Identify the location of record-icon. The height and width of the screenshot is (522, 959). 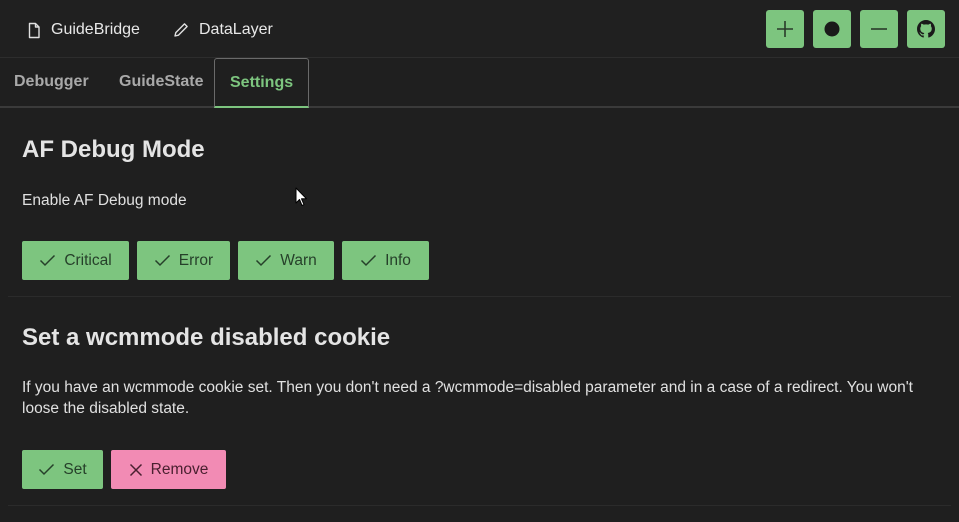
(832, 29).